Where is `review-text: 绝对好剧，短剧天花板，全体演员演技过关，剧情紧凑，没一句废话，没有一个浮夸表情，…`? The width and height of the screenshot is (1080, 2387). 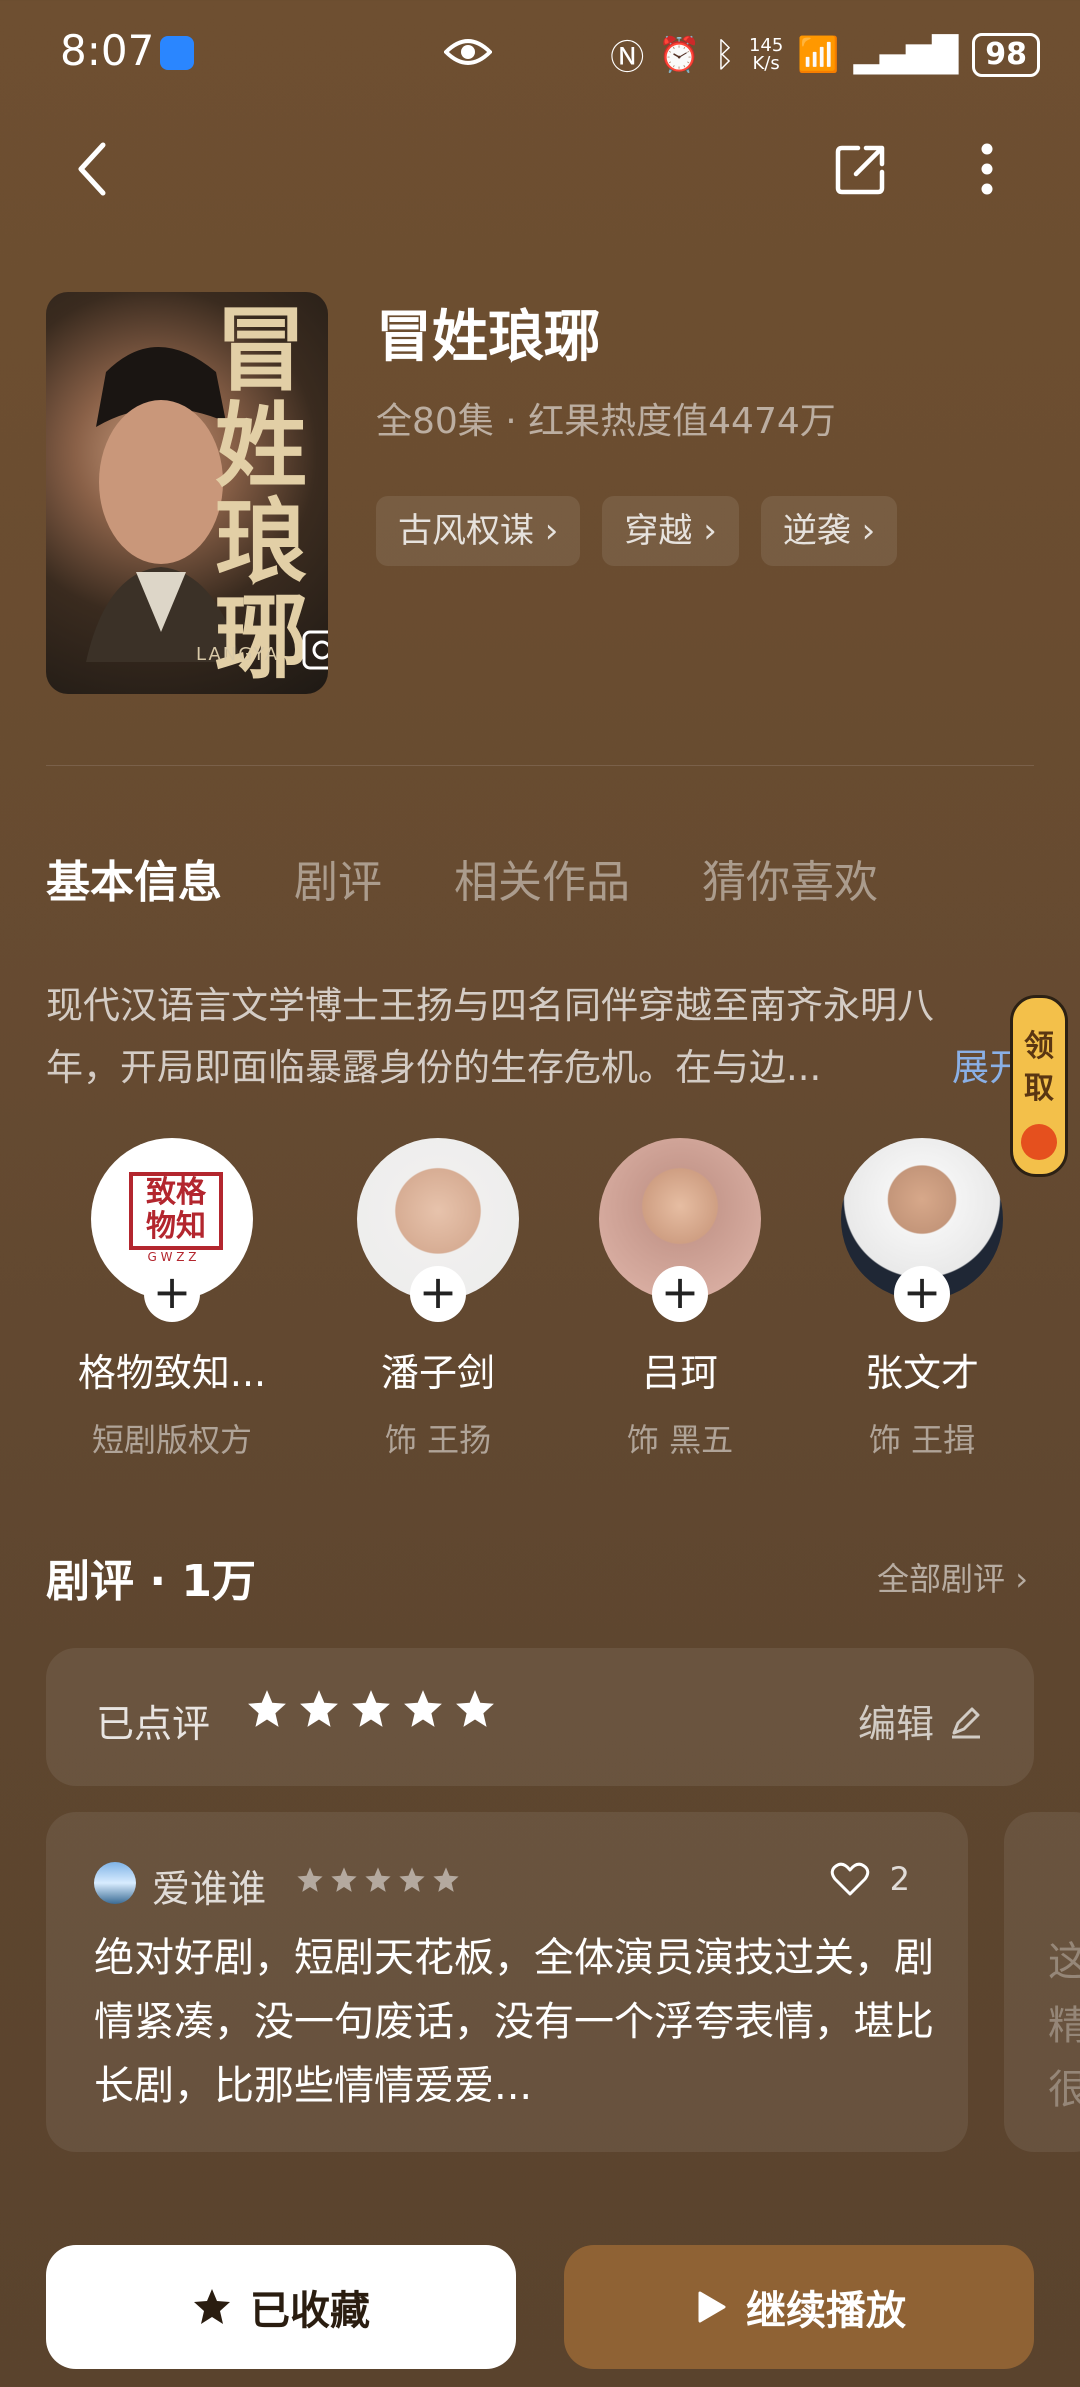 review-text: 绝对好剧，短剧天花板，全体演员演技过关，剧情紧凑，没一句废话，没有一个浮夸表情，… is located at coordinates (514, 2022).